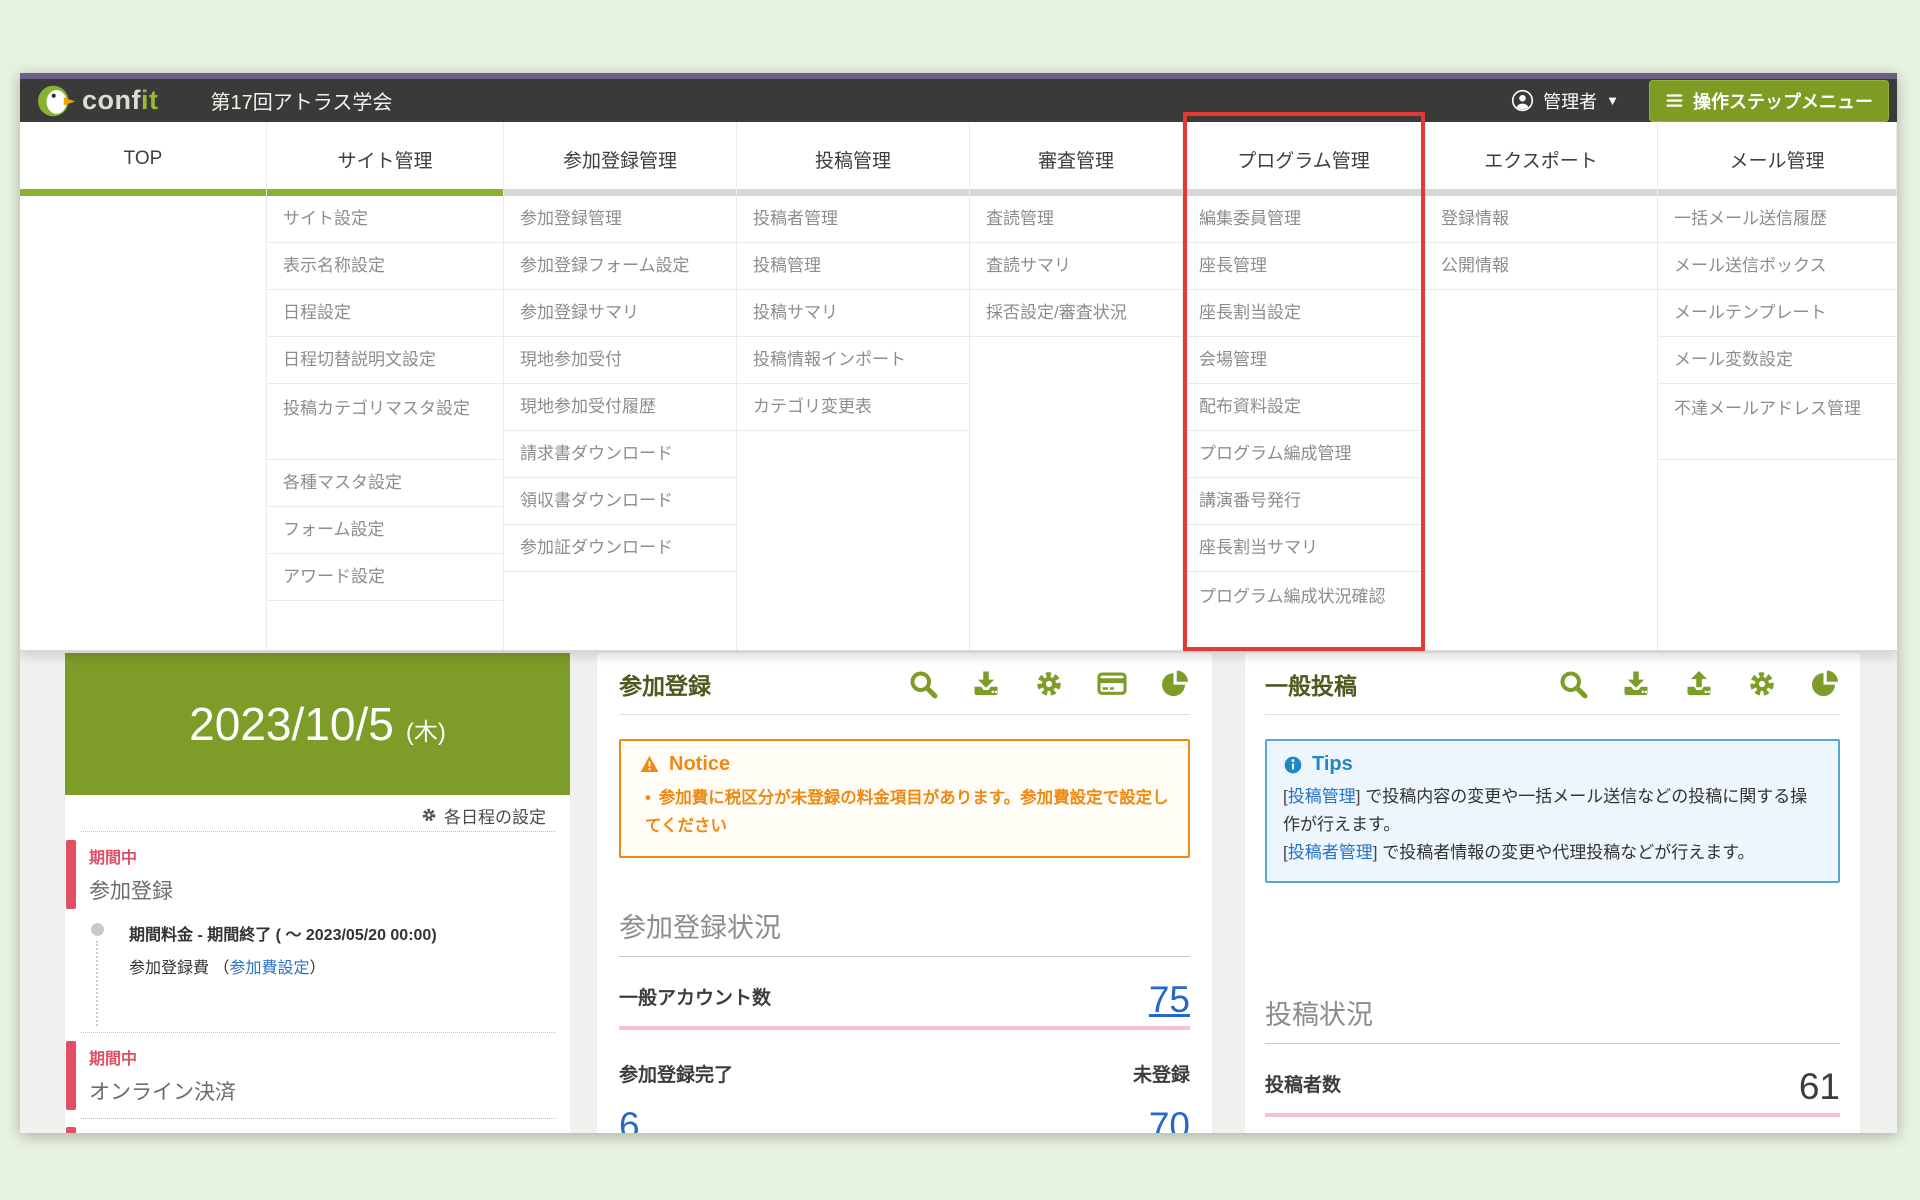 The height and width of the screenshot is (1200, 1920). Describe the element at coordinates (1565, 101) in the screenshot. I see `user-menu: 管理者 ▼` at that location.